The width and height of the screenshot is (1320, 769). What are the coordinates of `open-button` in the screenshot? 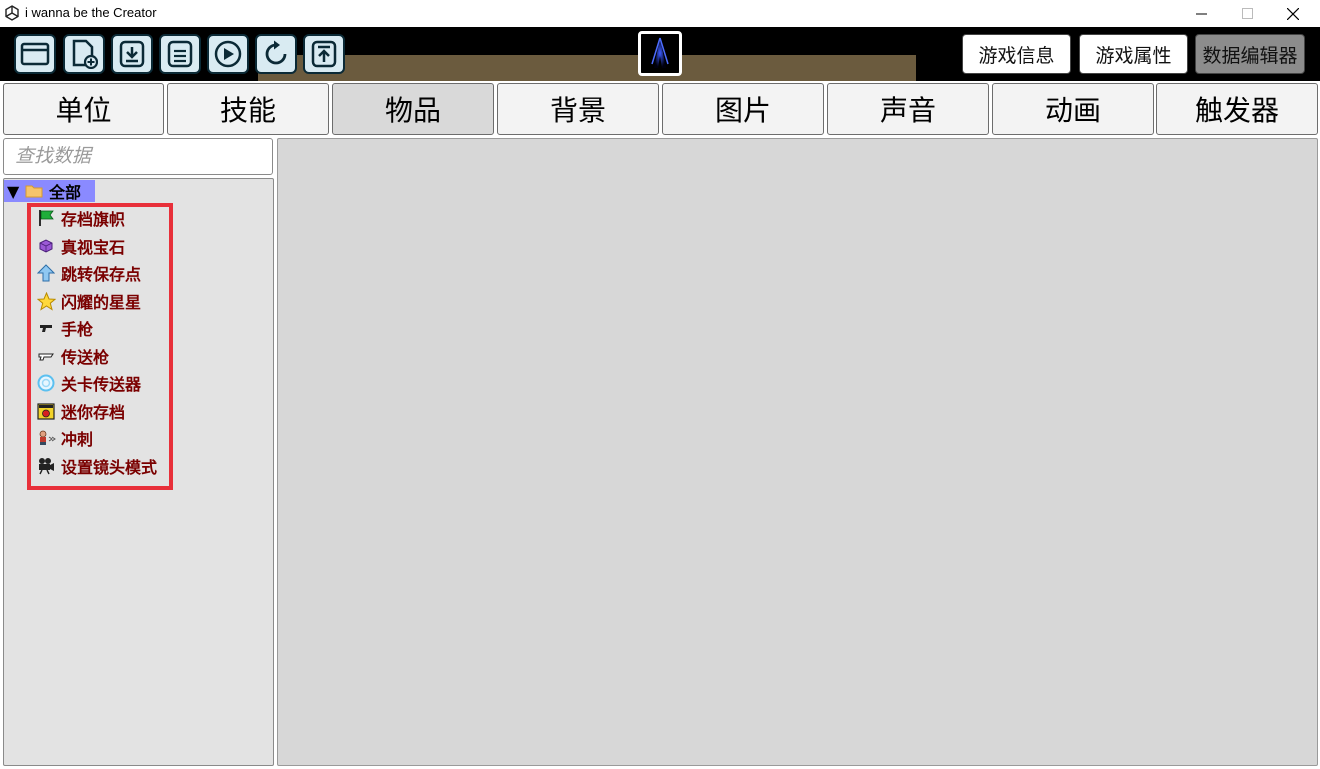 It's located at (35, 54).